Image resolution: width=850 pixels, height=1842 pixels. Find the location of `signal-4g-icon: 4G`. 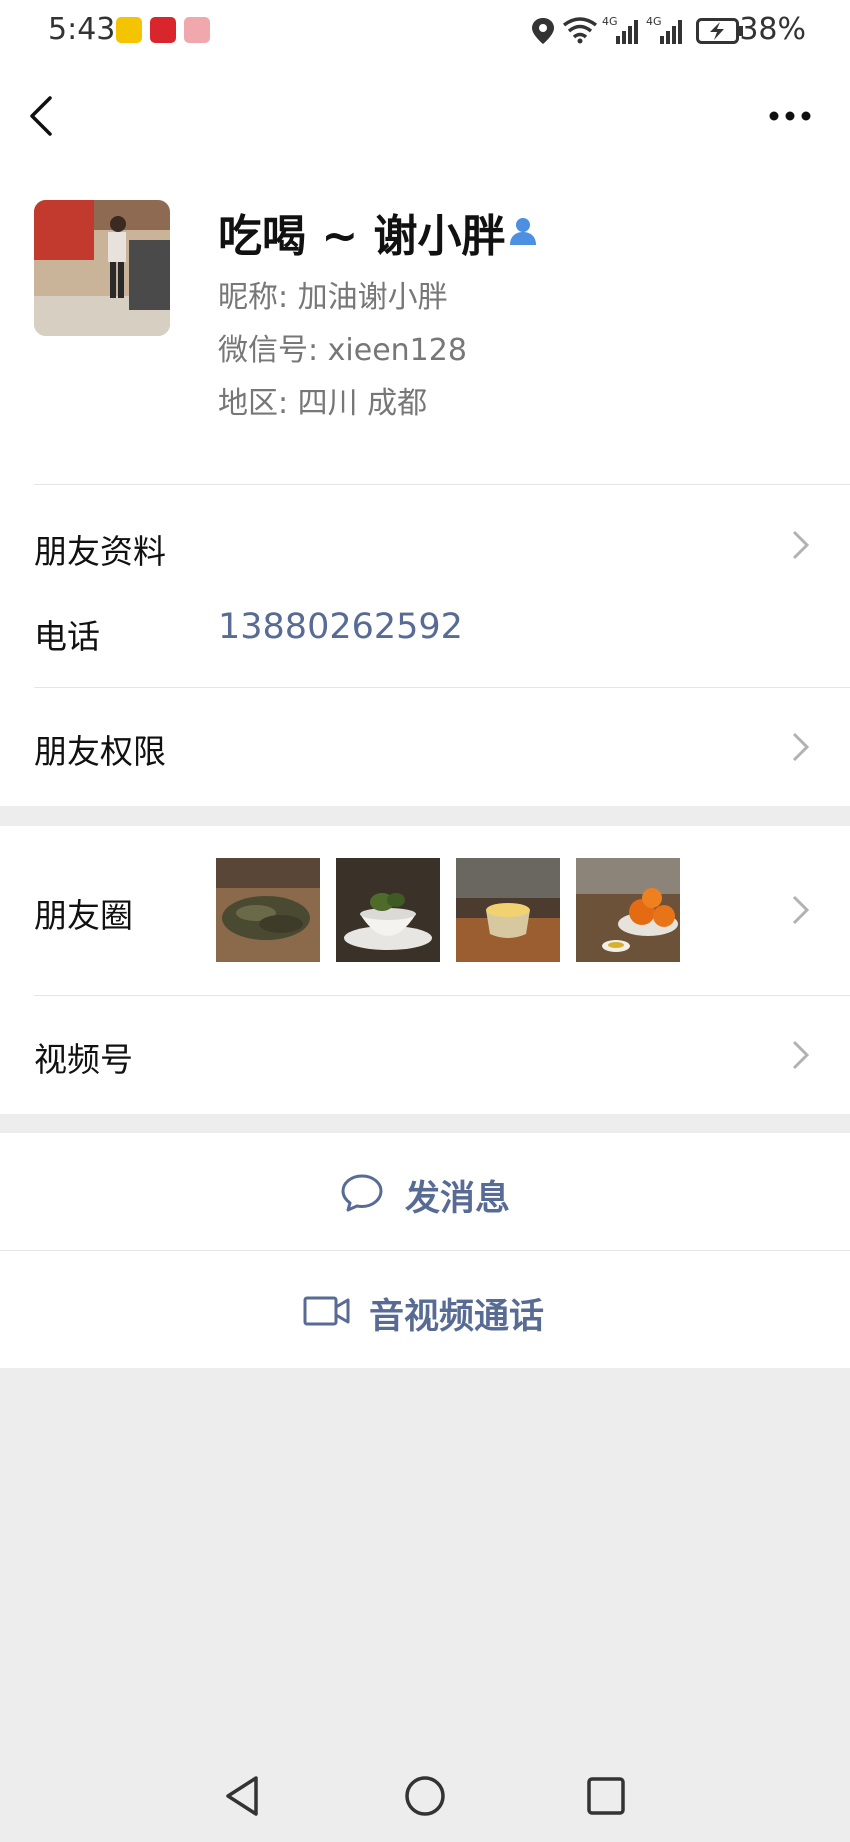

signal-4g-icon: 4G is located at coordinates (620, 29).